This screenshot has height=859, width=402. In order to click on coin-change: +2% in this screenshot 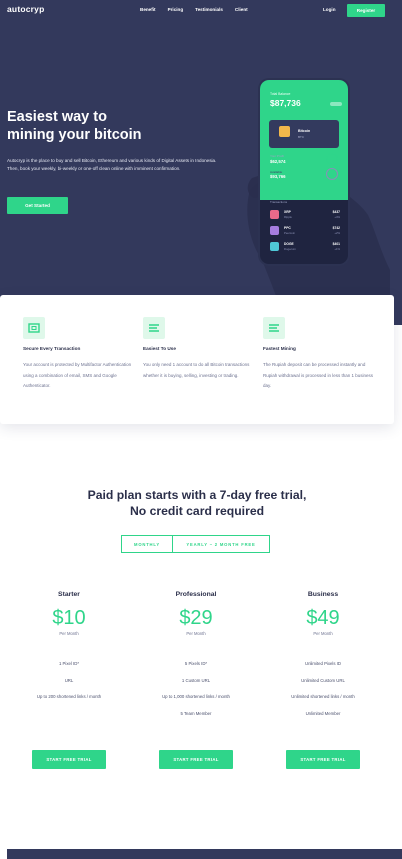, I will do `click(337, 233)`.